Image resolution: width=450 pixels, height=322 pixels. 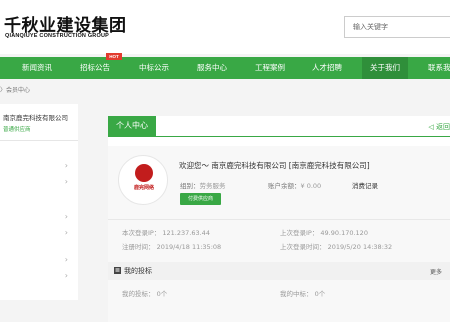 I want to click on last-login-time: 上次登录时间： 2019/5/20 14:38:32, so click(x=336, y=247).